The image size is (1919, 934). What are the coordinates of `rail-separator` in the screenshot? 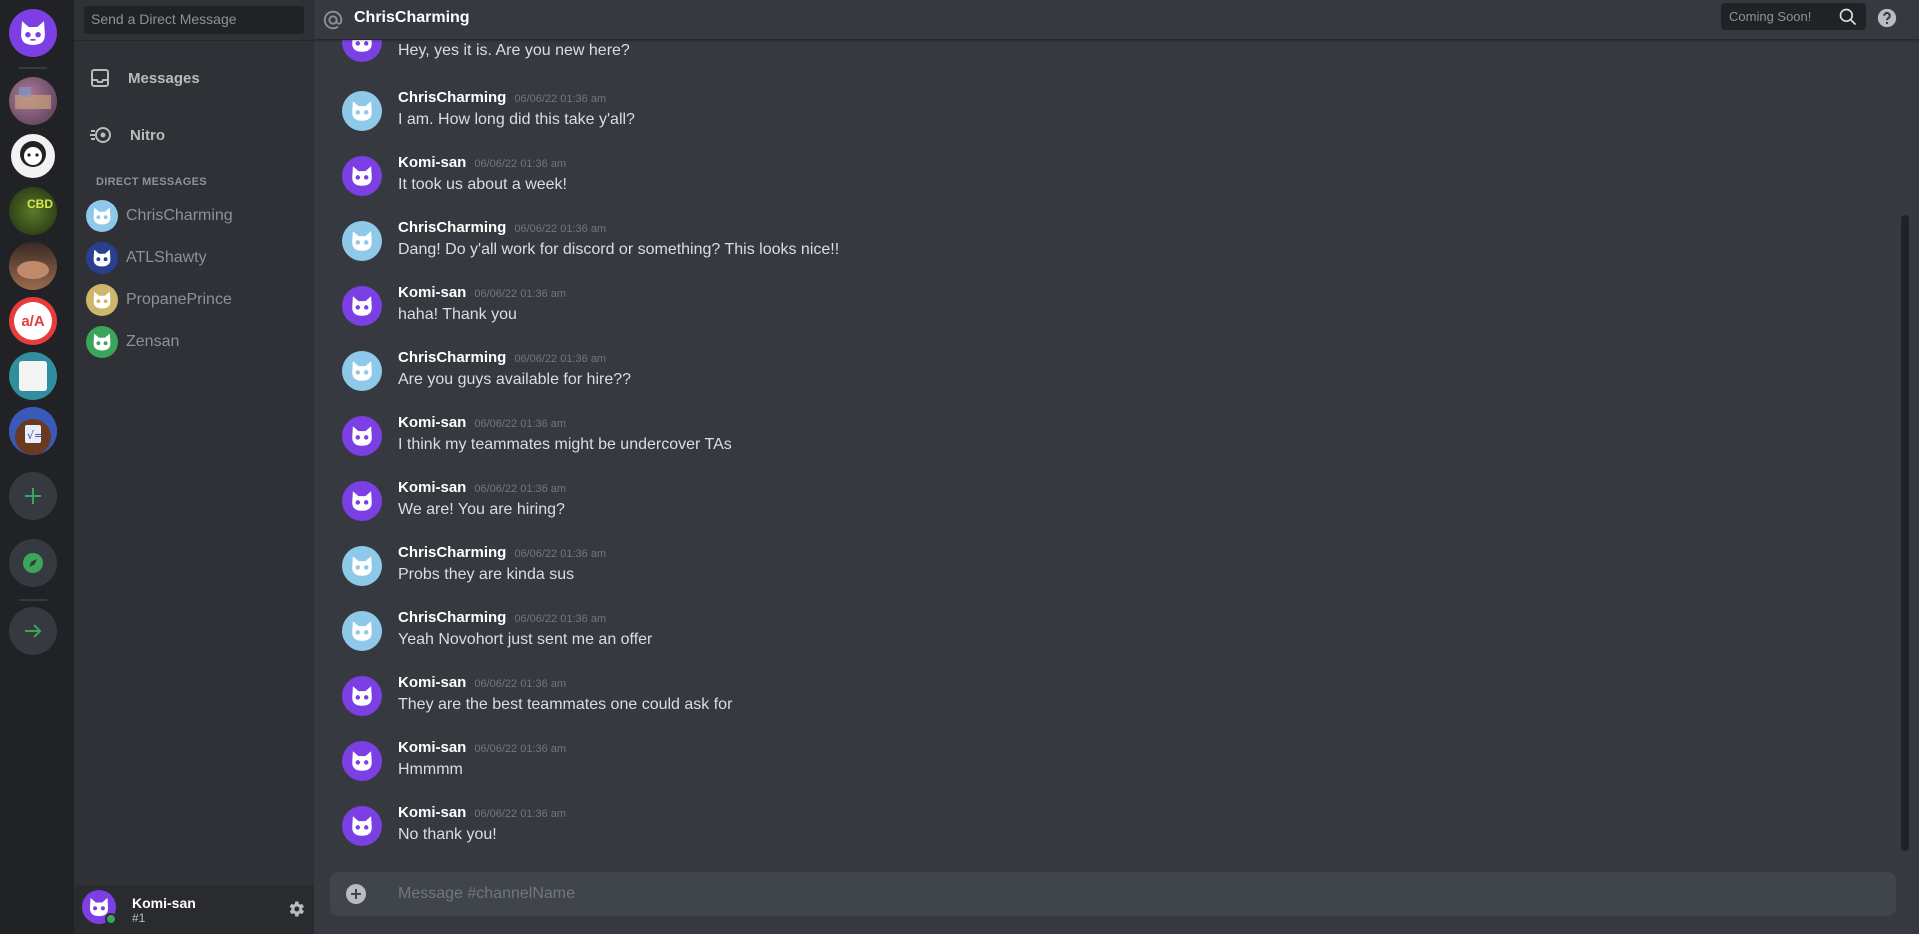 It's located at (33, 600).